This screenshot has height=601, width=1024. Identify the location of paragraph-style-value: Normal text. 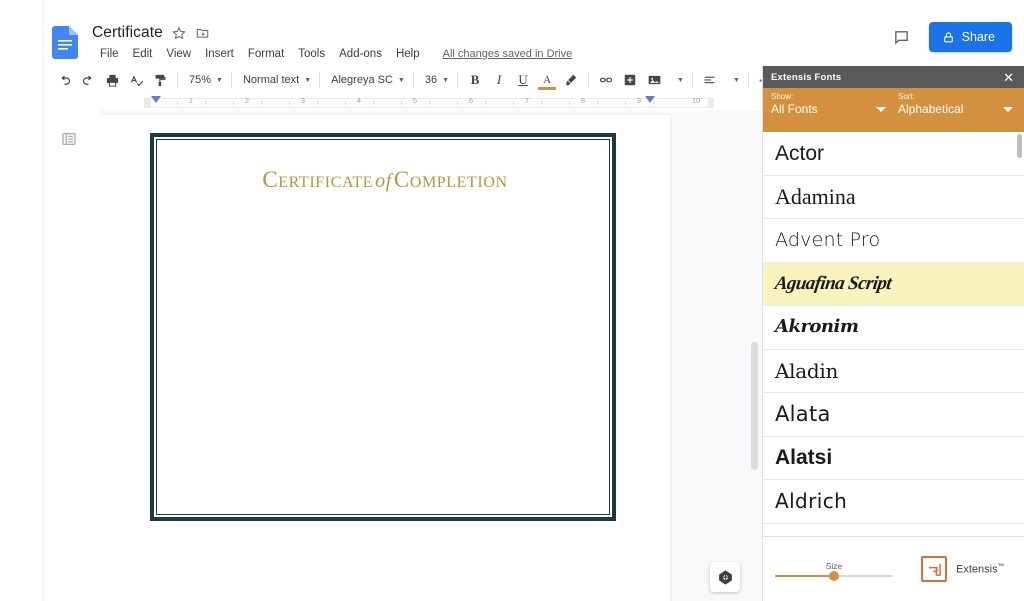
(271, 80).